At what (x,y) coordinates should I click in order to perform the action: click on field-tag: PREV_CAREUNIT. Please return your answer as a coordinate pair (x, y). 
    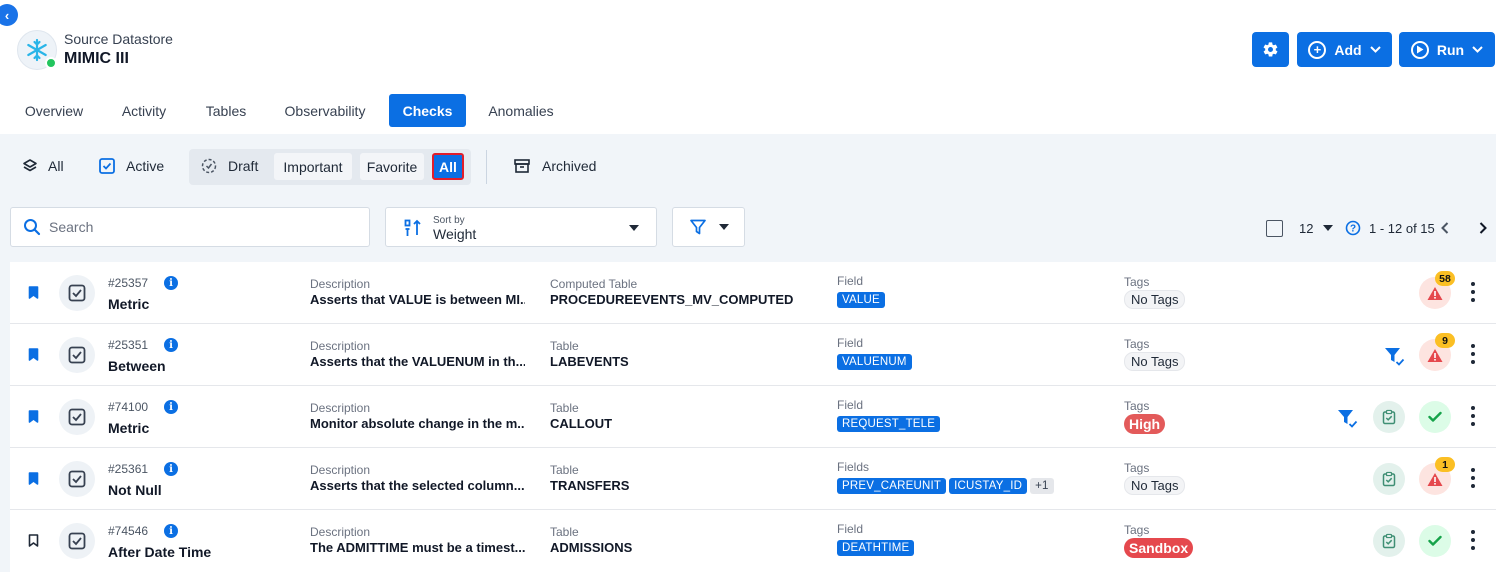
    Looking at the image, I should click on (892, 486).